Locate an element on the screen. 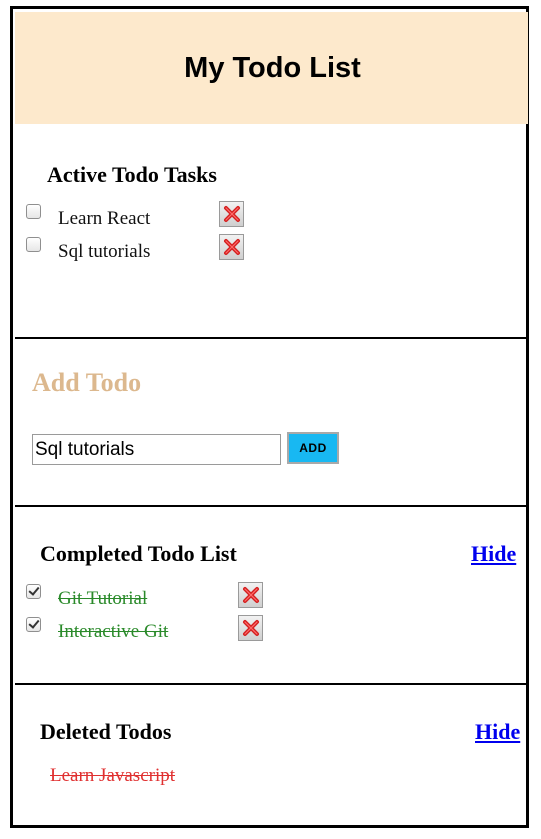 The image size is (541, 839). todo-label: Git Tutorial is located at coordinates (103, 598).